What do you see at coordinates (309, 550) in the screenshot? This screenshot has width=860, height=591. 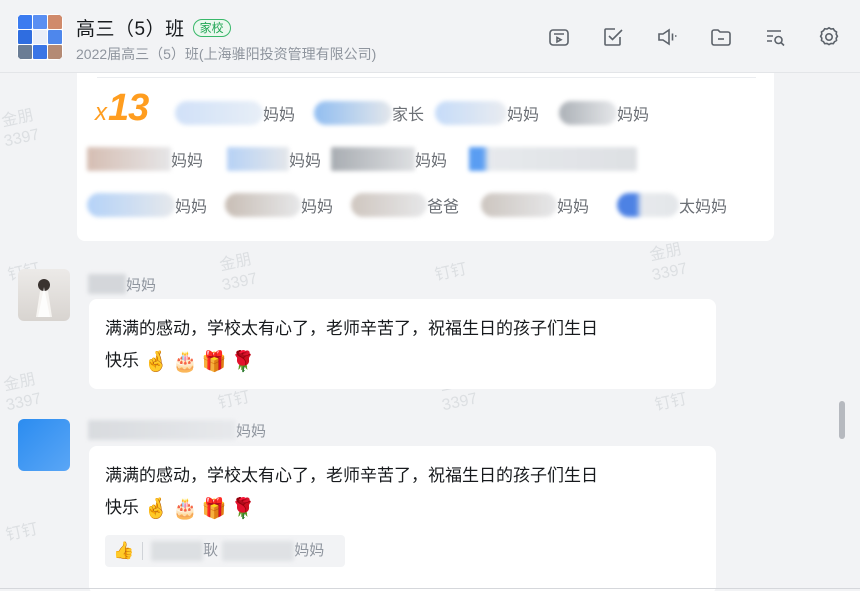 I see `liker-name: 妈妈` at bounding box center [309, 550].